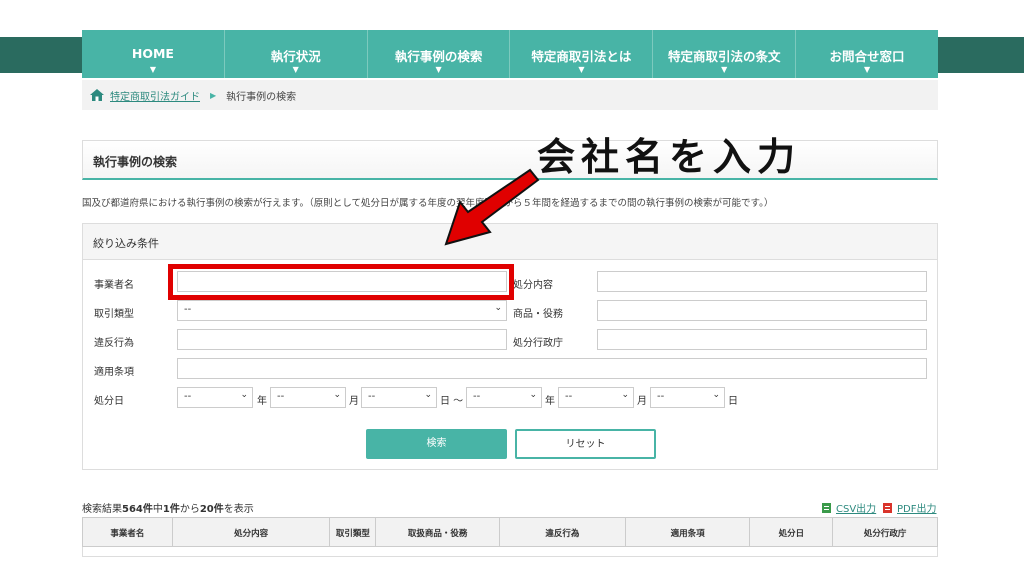 The image size is (1024, 576). Describe the element at coordinates (438, 532) in the screenshot. I see `column-header: 取扱商品・役務` at that location.